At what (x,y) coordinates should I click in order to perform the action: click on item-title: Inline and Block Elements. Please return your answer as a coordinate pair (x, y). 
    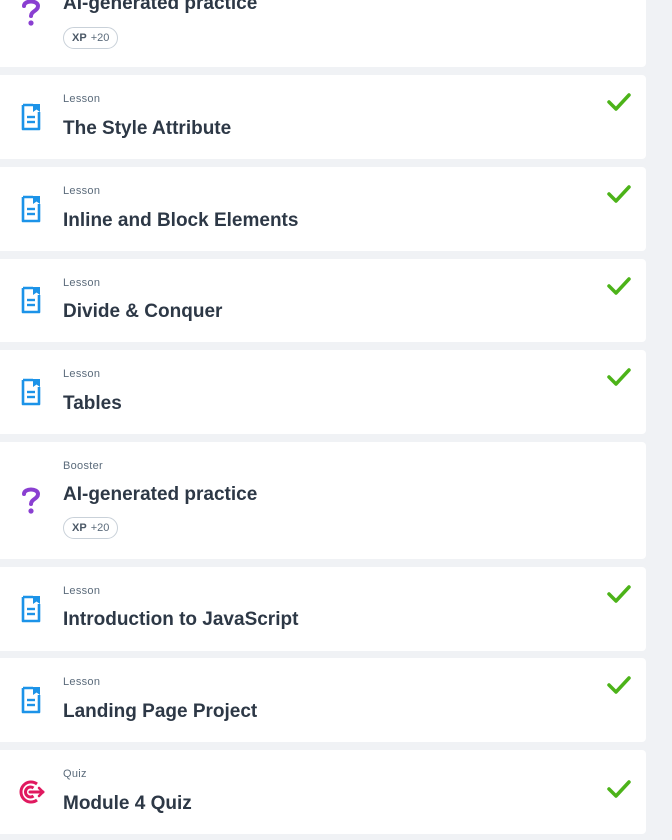
    Looking at the image, I should click on (181, 220).